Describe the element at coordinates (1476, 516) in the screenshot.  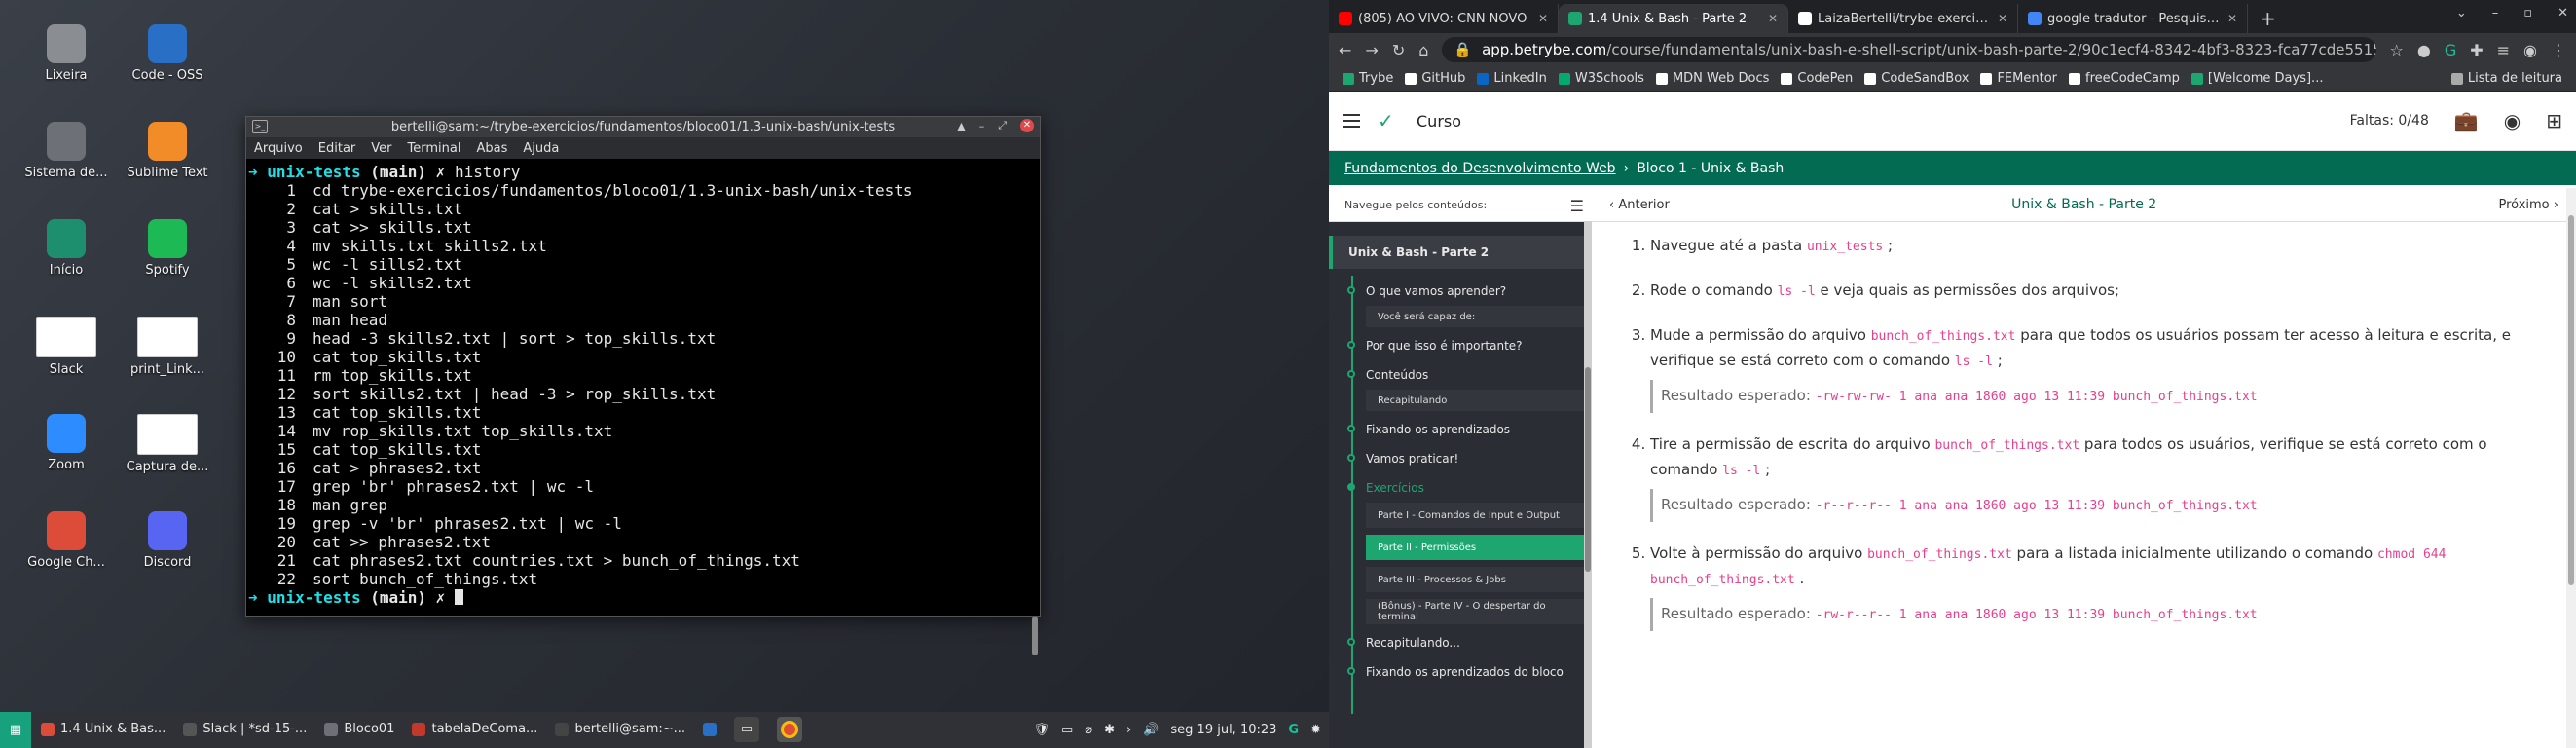
I see `sidebar-subitem-ex1: Parte I - Comandos de Input e Output` at that location.